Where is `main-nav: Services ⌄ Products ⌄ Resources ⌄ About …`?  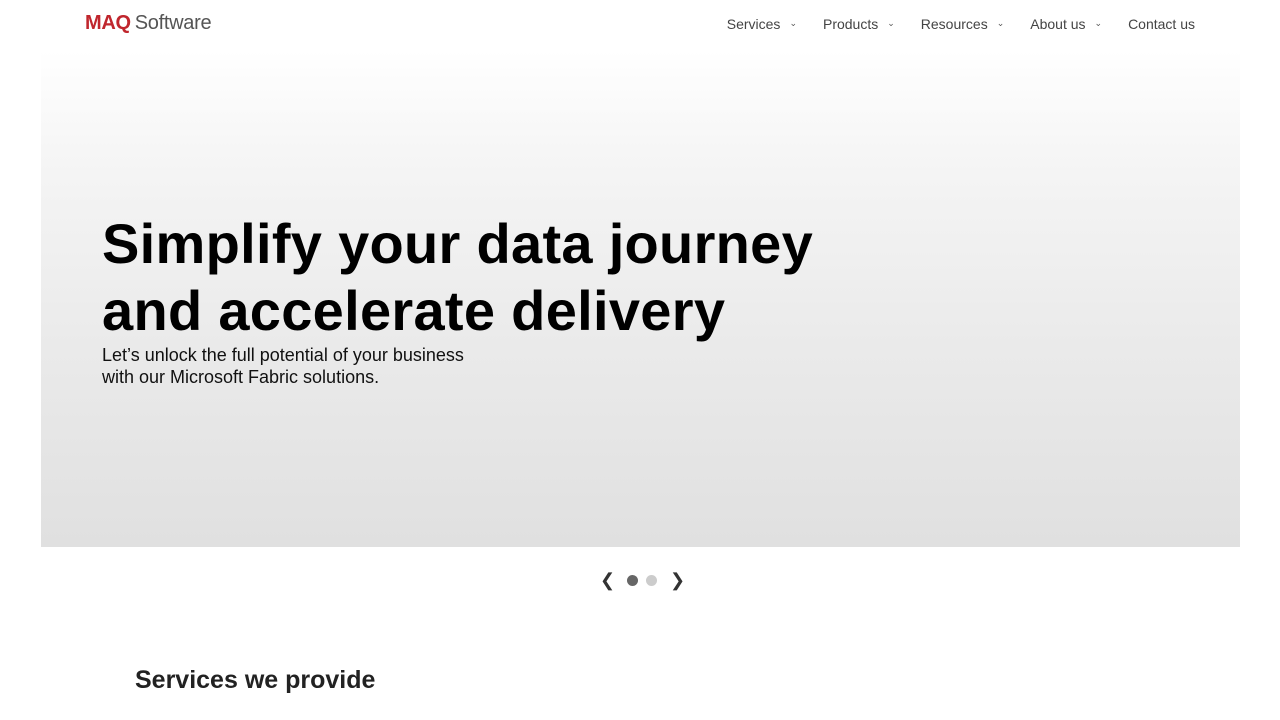 main-nav: Services ⌄ Products ⌄ Resources ⌄ About … is located at coordinates (948, 24).